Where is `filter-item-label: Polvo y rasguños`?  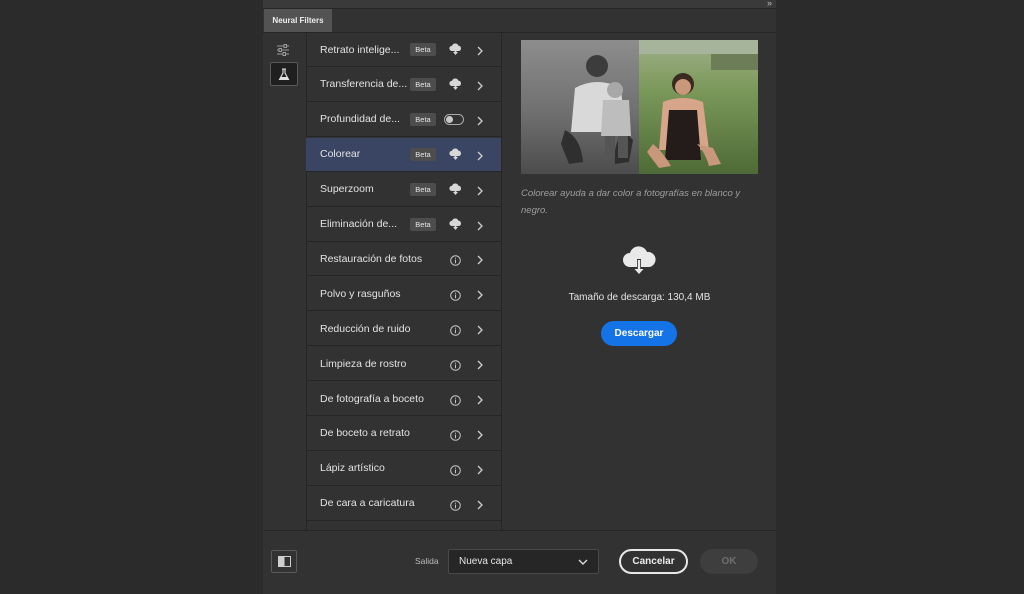 filter-item-label: Polvo y rasguños is located at coordinates (360, 293).